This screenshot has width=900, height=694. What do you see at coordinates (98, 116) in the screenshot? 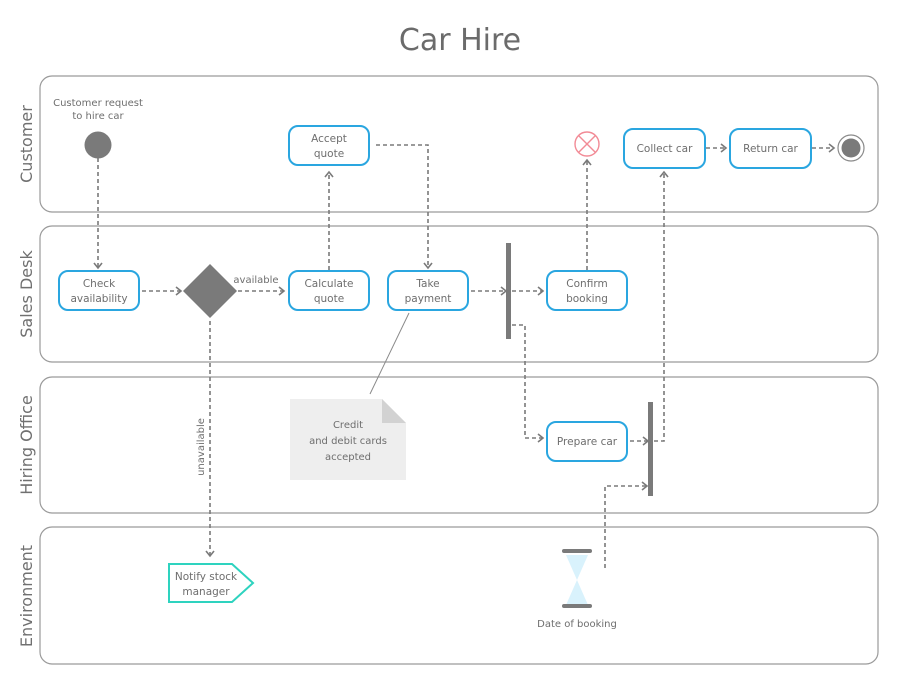
I see `start-label-line2: to hire car` at bounding box center [98, 116].